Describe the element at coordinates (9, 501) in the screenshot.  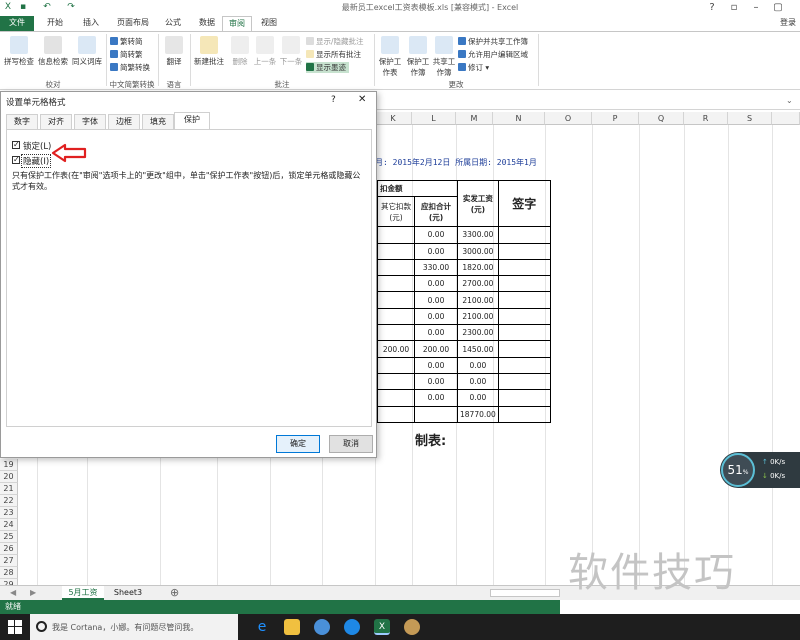
I see `row-header: 22` at that location.